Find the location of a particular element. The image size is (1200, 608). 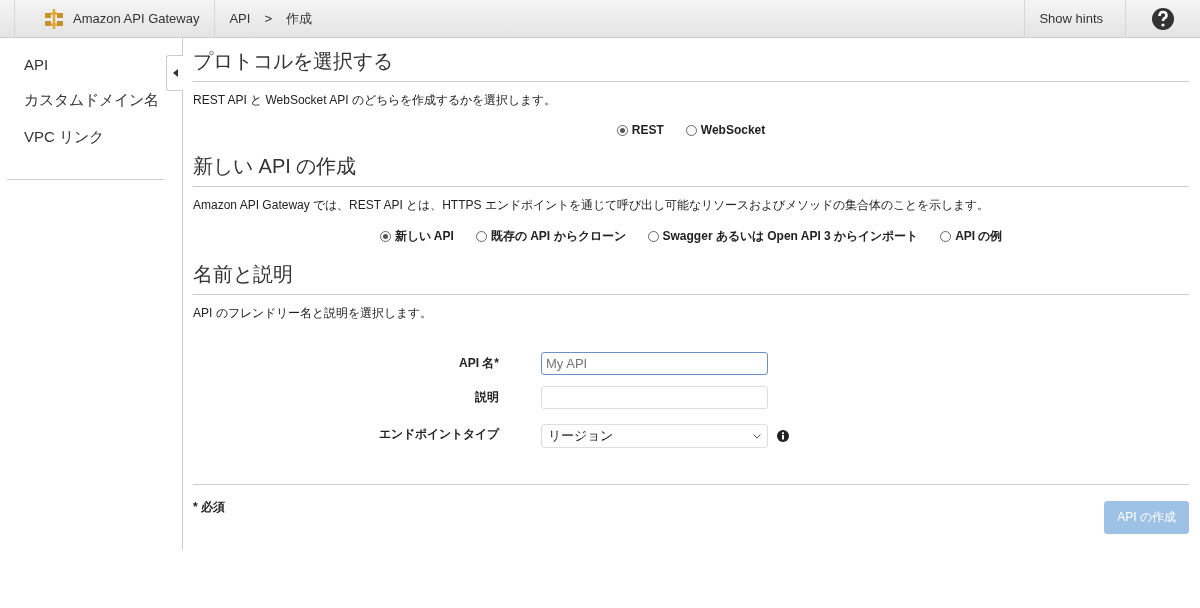

info-icon is located at coordinates (783, 436).